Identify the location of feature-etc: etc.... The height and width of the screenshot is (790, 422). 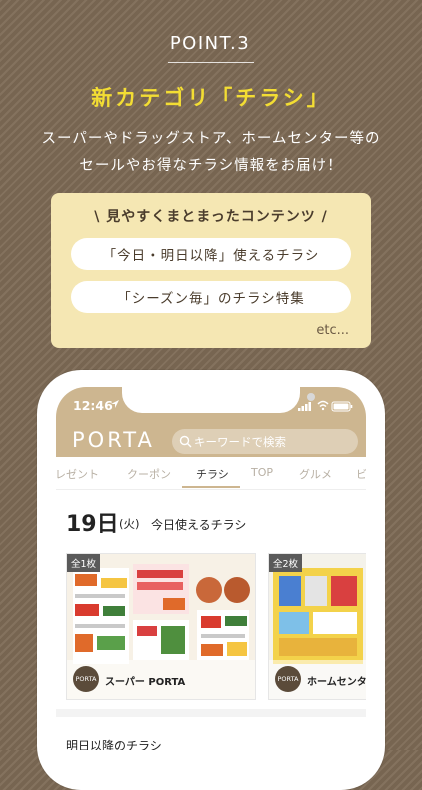
(332, 330).